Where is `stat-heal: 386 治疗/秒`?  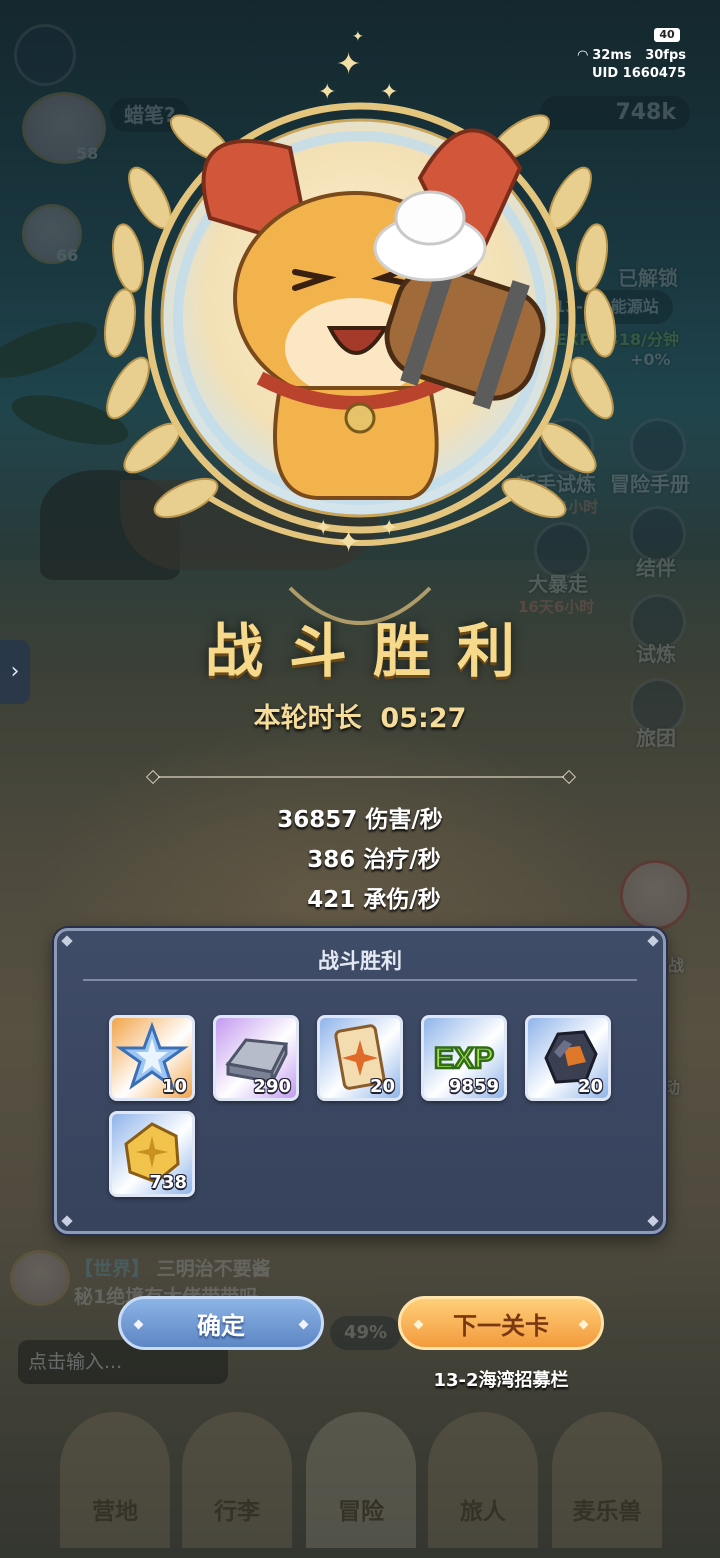
stat-heal: 386 治疗/秒 is located at coordinates (360, 857).